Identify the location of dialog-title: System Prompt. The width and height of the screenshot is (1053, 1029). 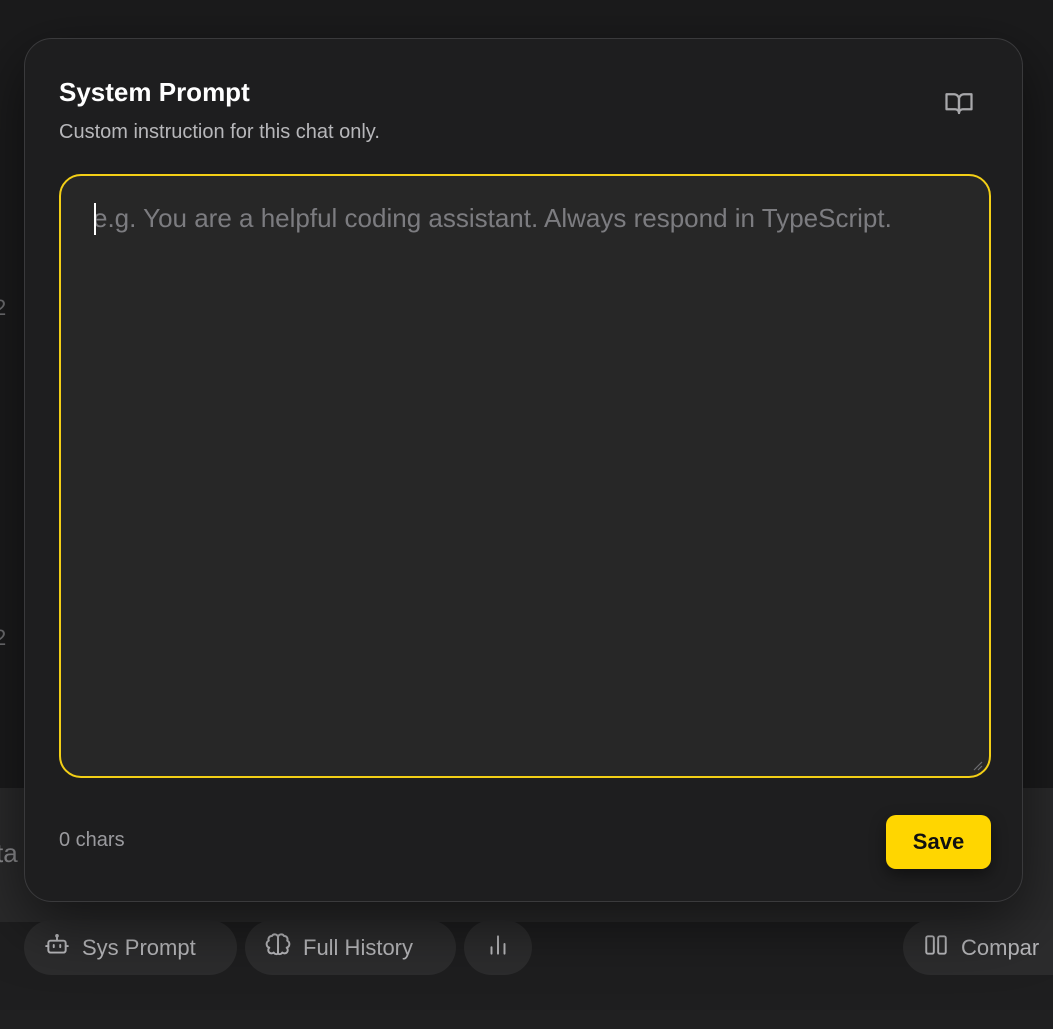
(154, 92).